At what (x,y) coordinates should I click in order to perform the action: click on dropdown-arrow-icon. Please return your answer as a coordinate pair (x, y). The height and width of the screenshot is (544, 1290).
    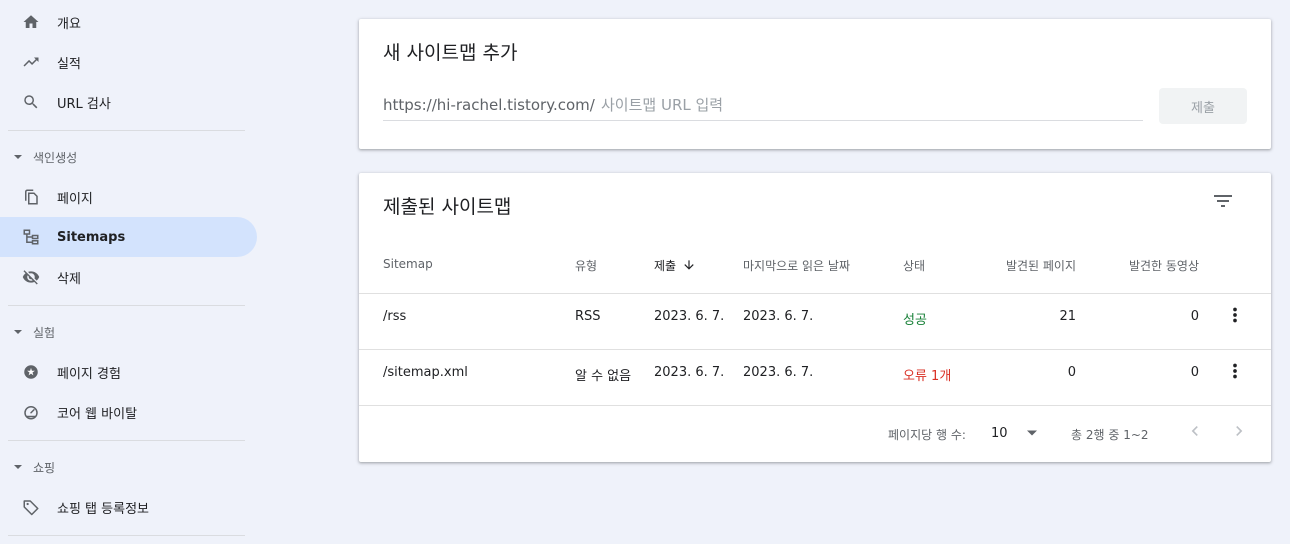
    Looking at the image, I should click on (1032, 433).